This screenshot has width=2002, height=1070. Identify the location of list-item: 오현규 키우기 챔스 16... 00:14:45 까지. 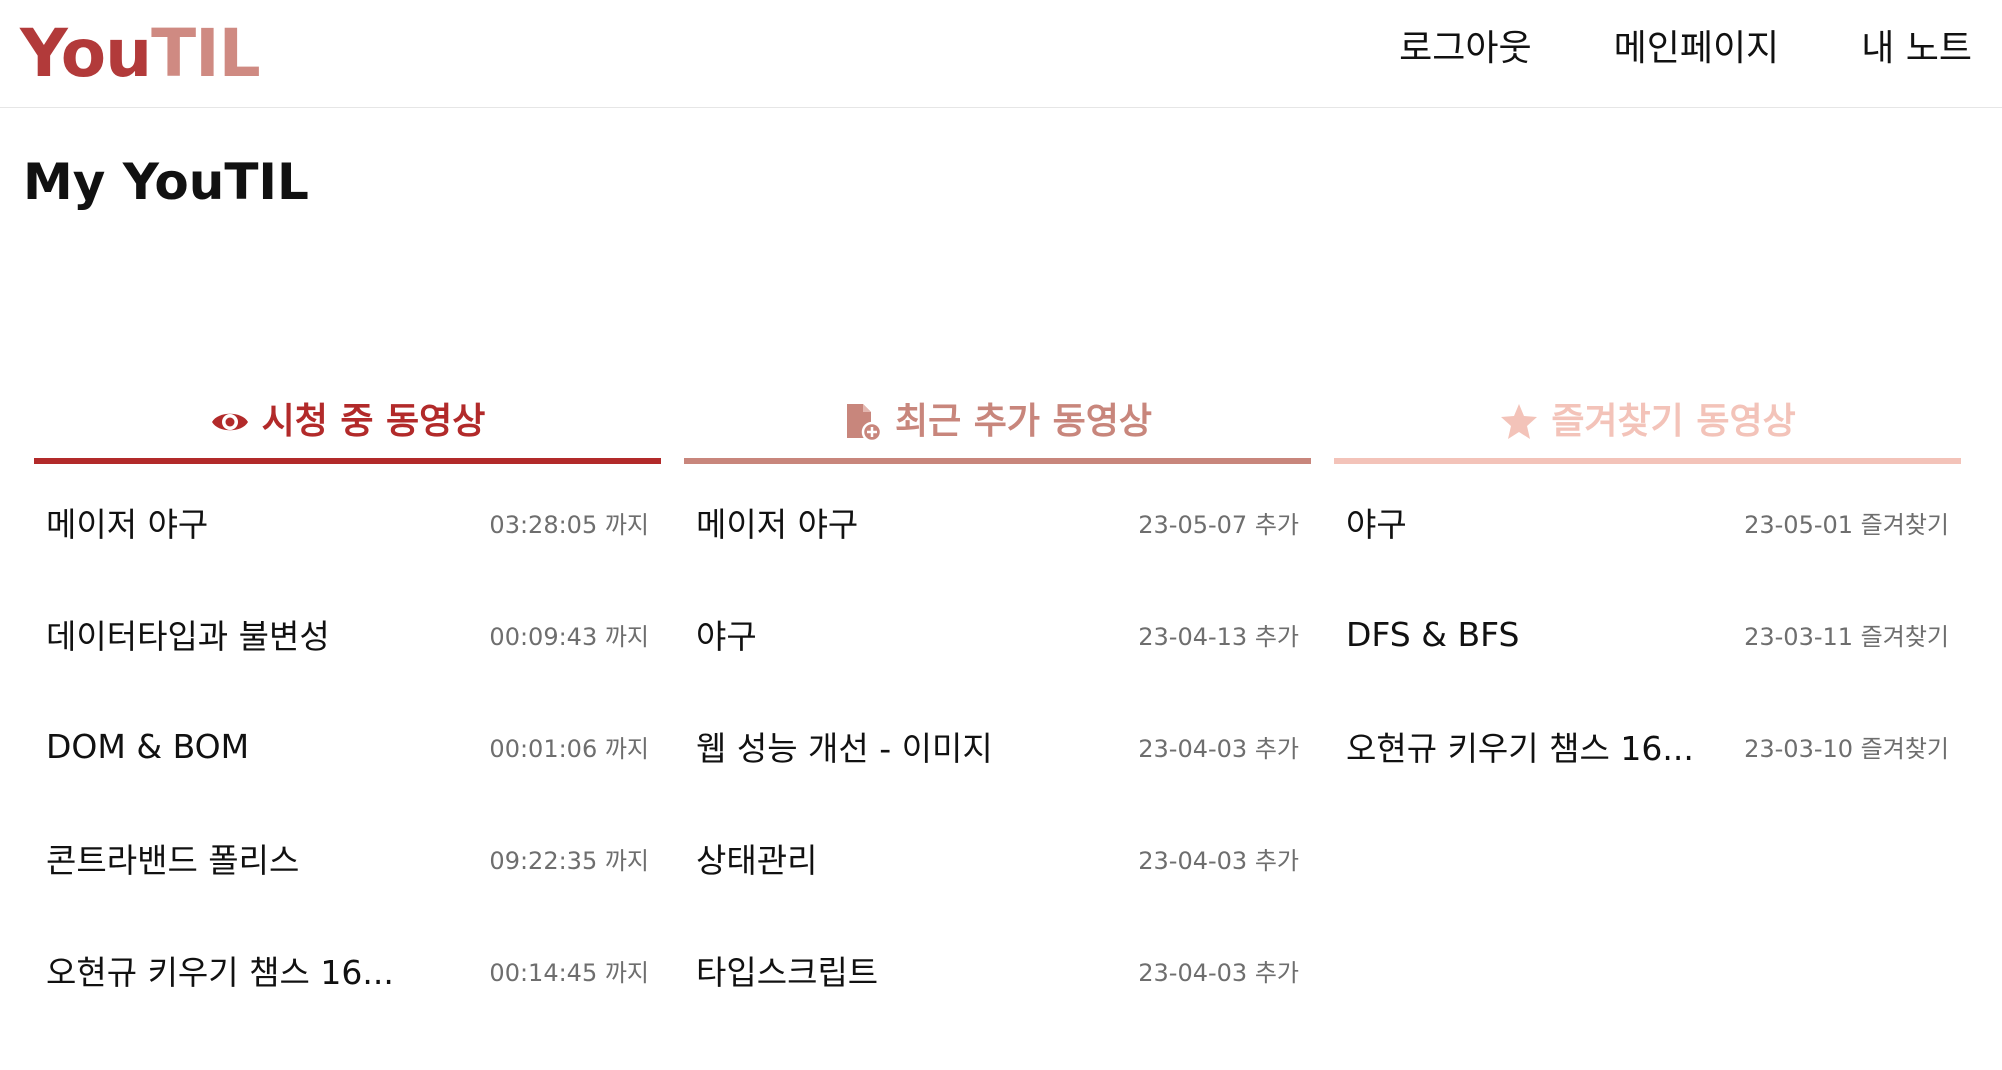
(347, 970).